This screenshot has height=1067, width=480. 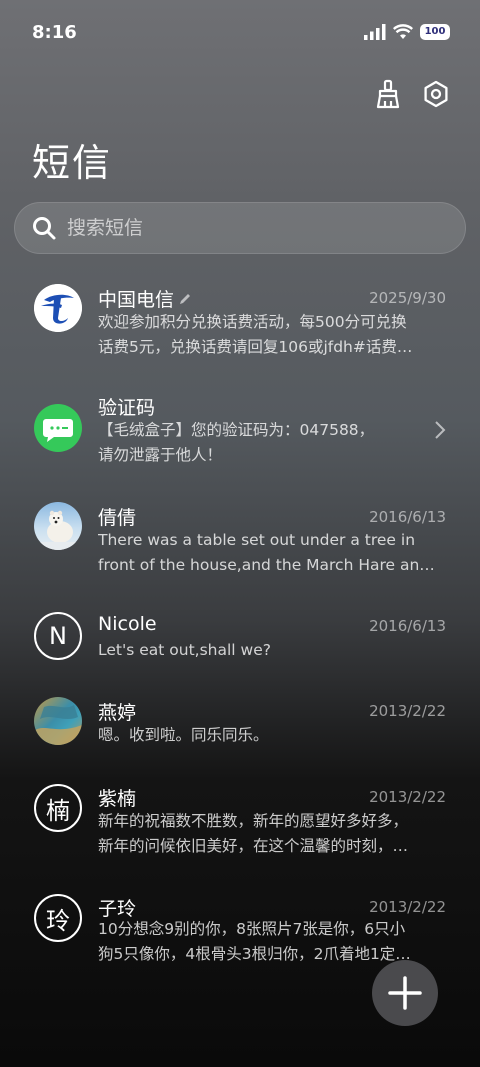 I want to click on compose-button, so click(x=405, y=993).